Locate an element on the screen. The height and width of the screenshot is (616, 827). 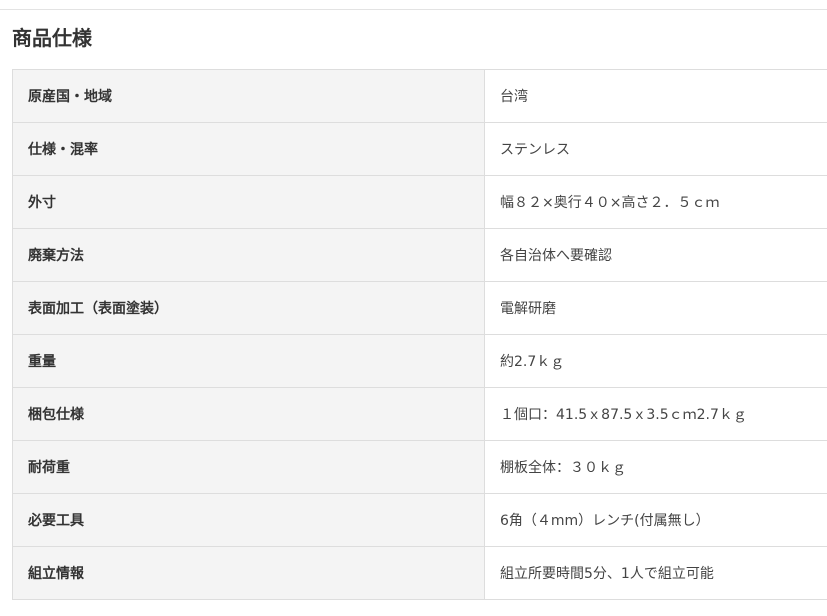
spec-label: 表面加工（表面塗装） is located at coordinates (248, 308).